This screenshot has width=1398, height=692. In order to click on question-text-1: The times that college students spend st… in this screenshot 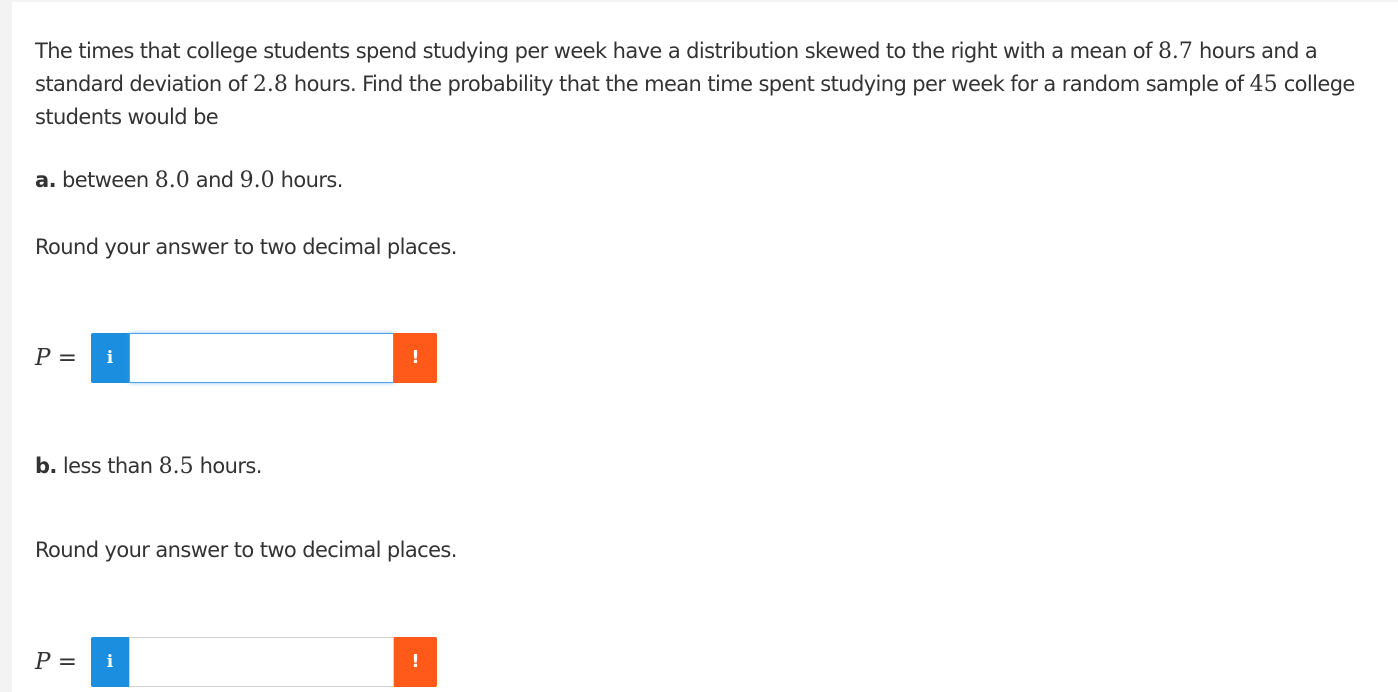, I will do `click(596, 51)`.